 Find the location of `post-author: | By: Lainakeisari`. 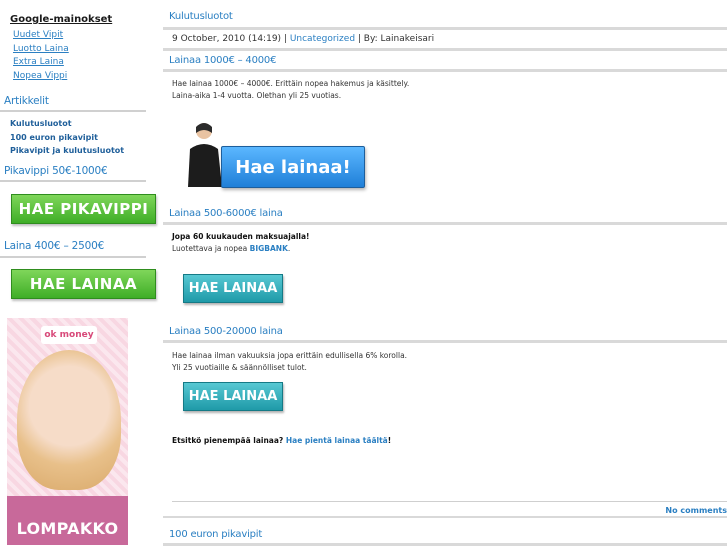

post-author: | By: Lainakeisari is located at coordinates (395, 39).